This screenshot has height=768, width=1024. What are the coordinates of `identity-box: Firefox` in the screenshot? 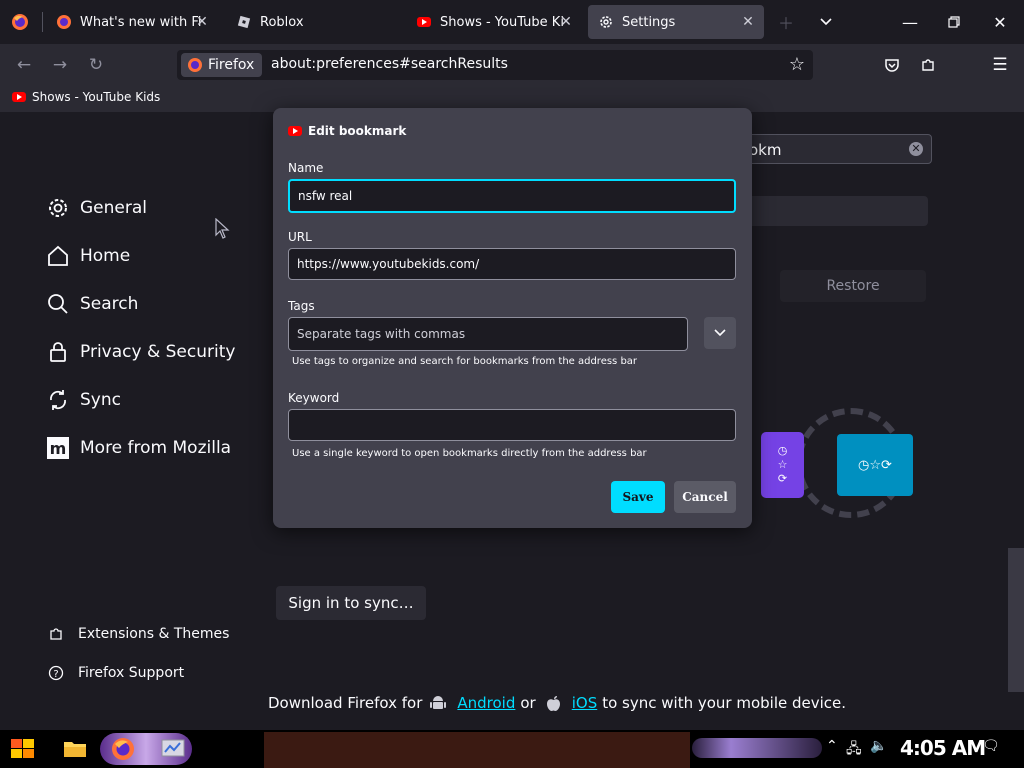 It's located at (222, 65).